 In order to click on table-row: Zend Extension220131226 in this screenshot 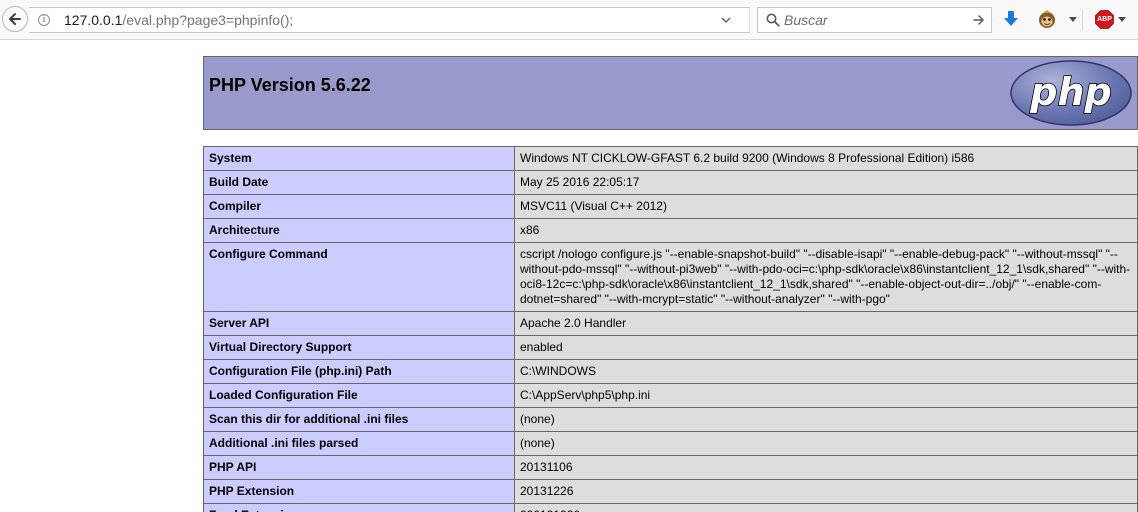, I will do `click(670, 507)`.